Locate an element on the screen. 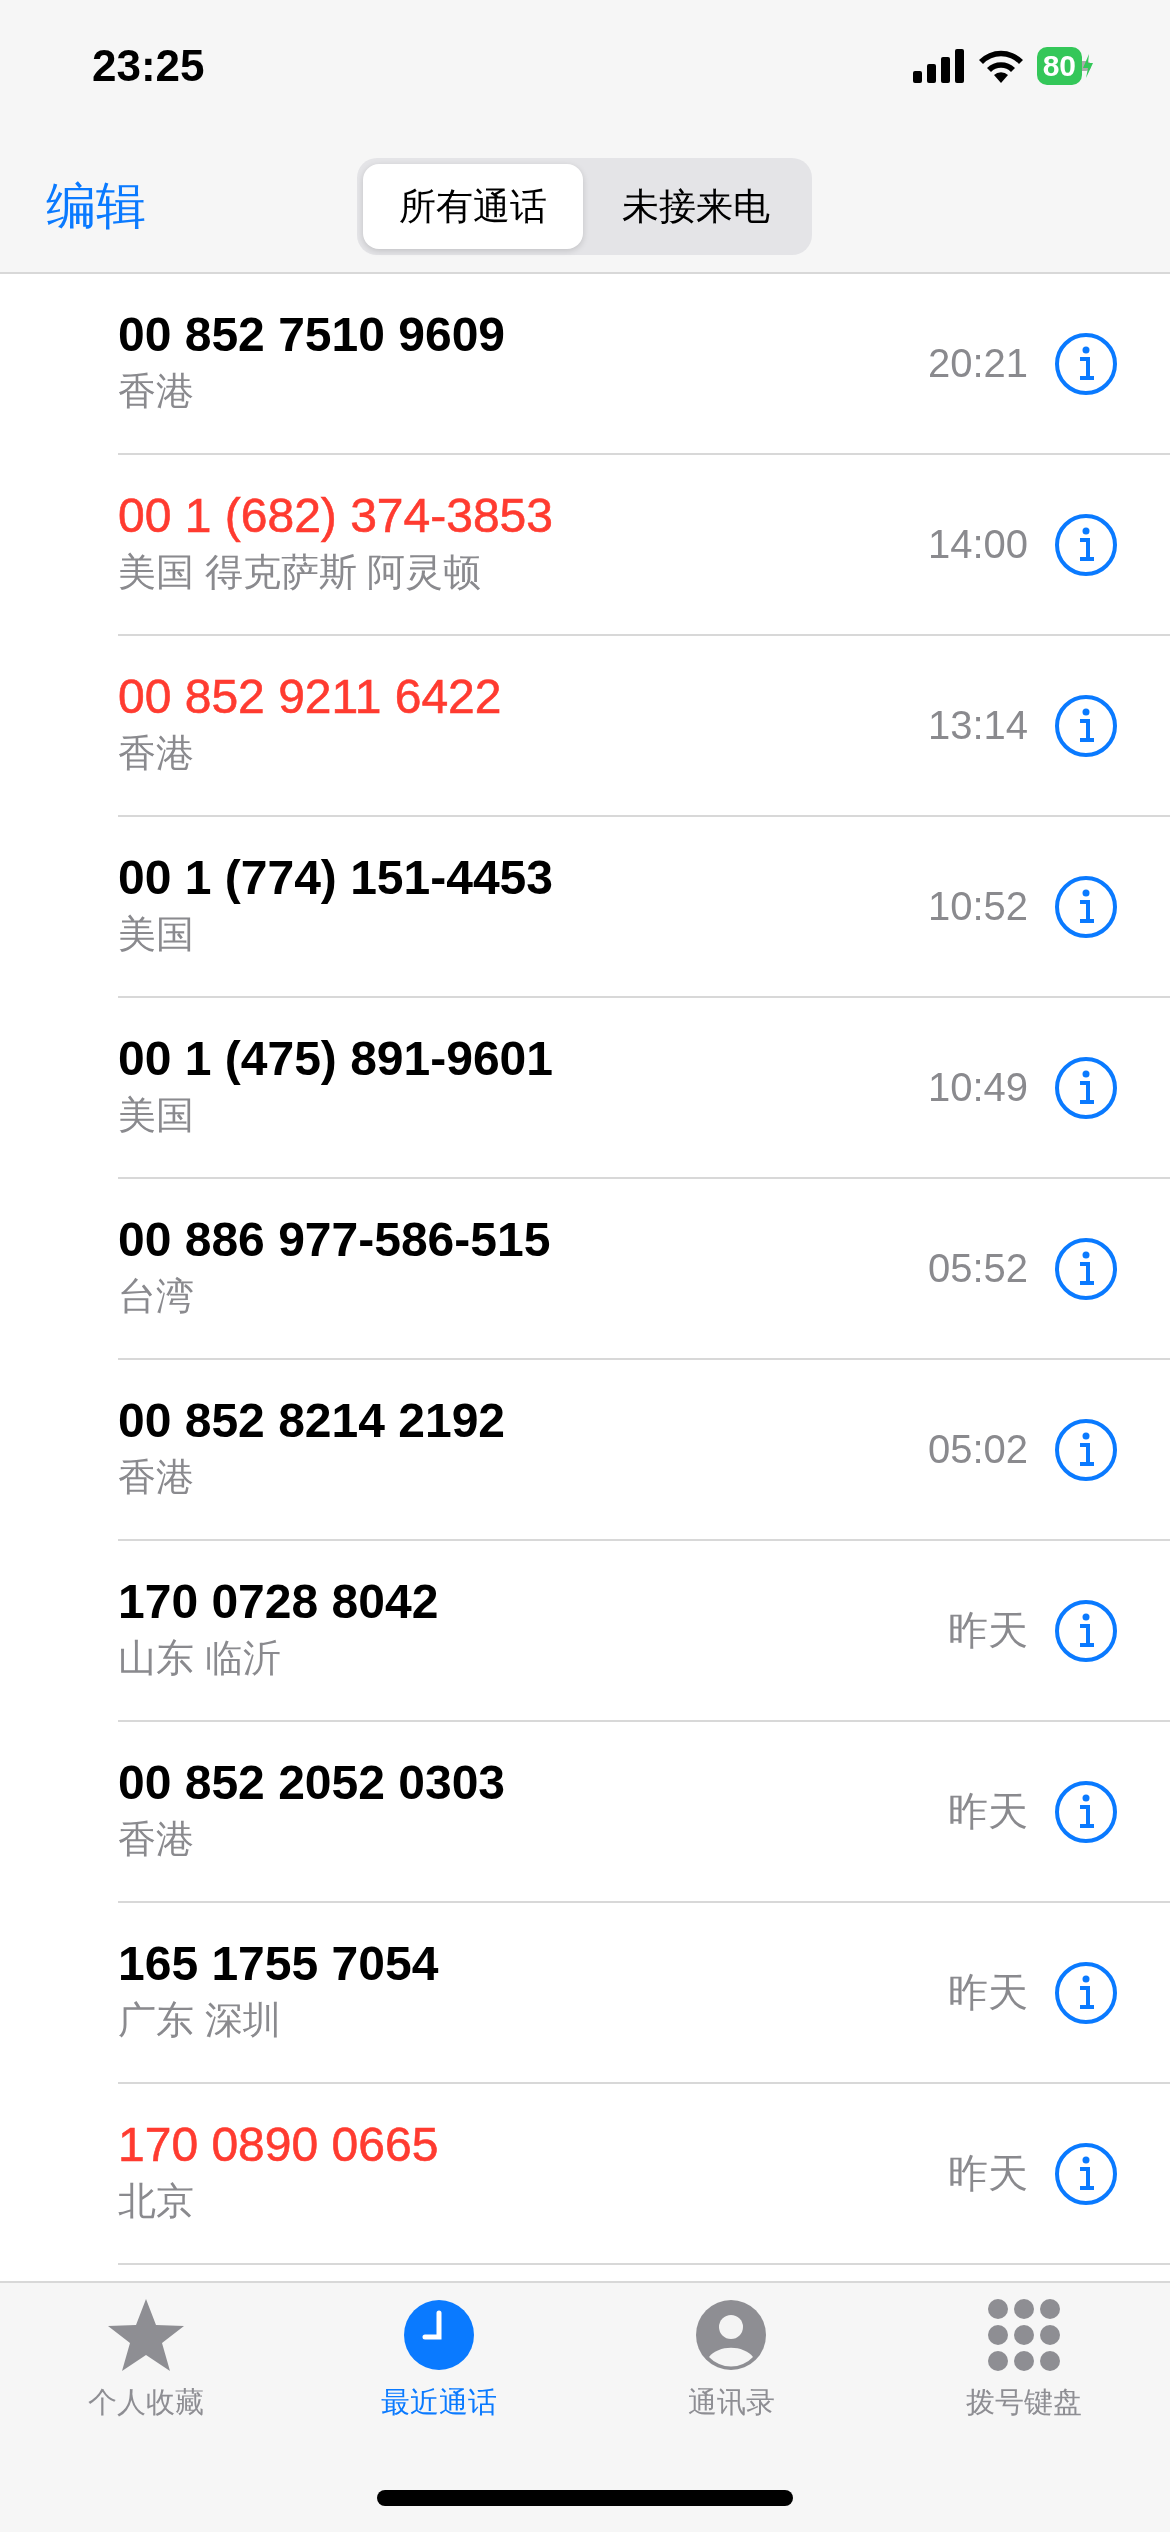  phone-number: 00 1 (774) 151-4453 is located at coordinates (336, 877).